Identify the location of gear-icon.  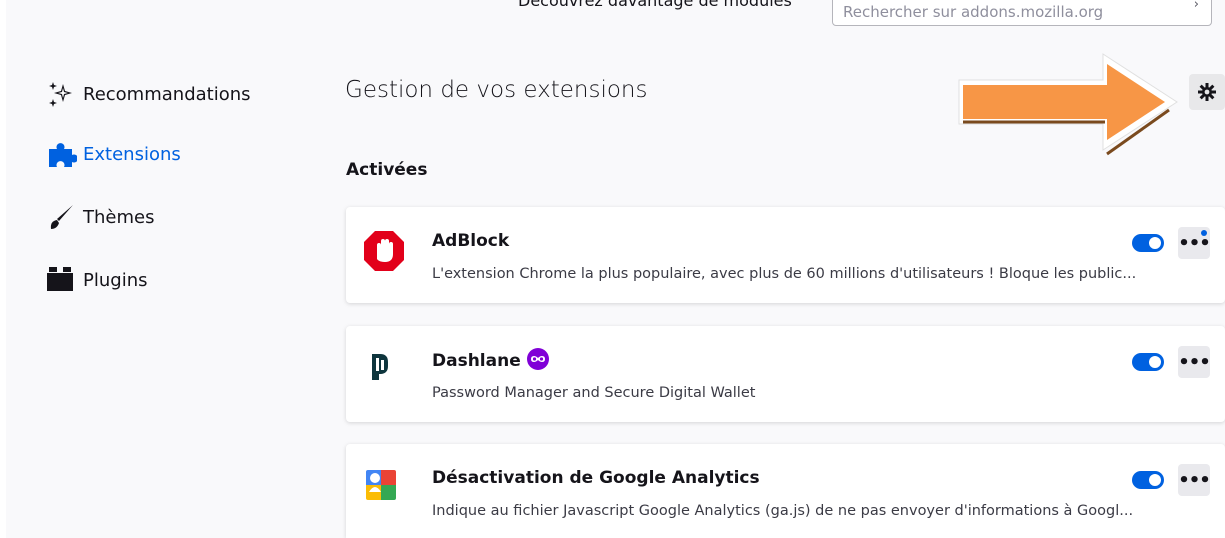
(1207, 92).